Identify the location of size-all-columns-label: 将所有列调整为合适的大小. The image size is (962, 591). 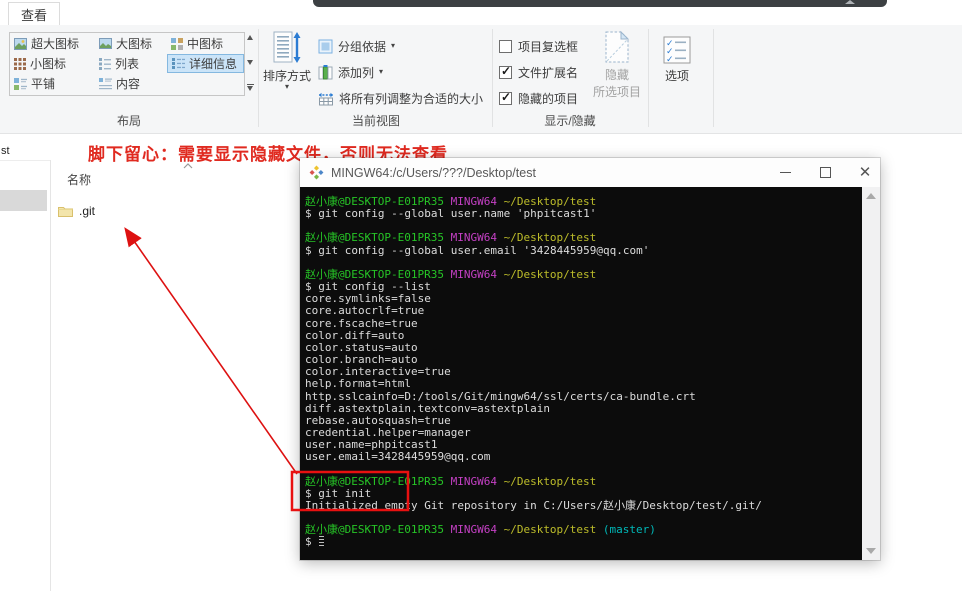
(411, 98).